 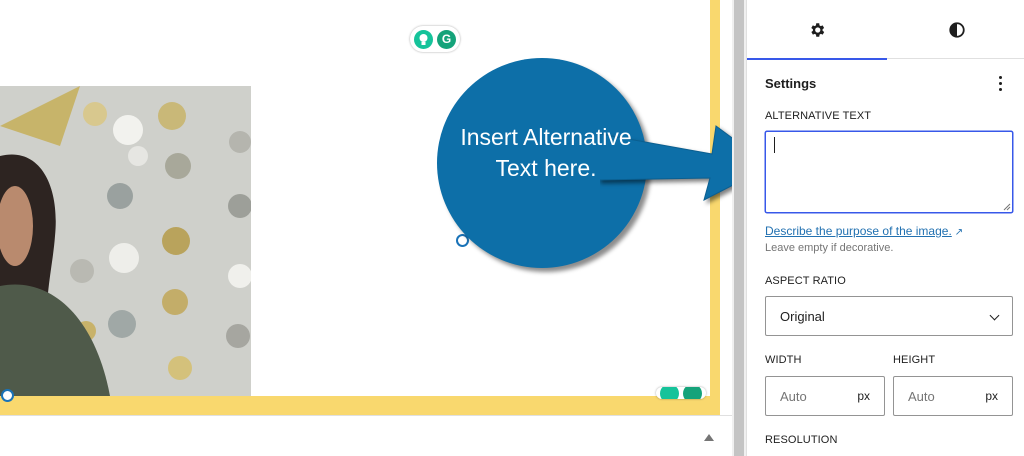 What do you see at coordinates (783, 360) in the screenshot?
I see `width-label: WIDTH` at bounding box center [783, 360].